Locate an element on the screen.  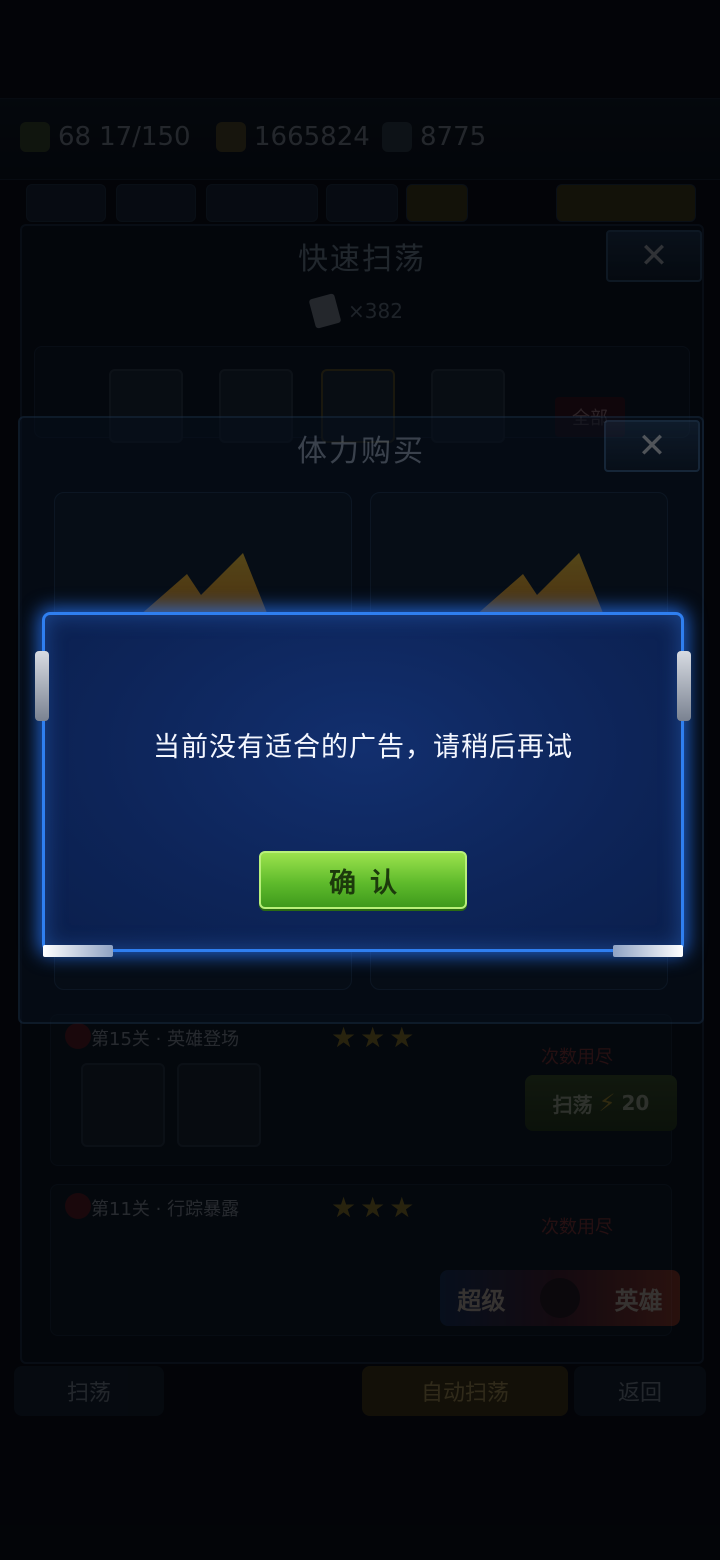
frame-cap-left is located at coordinates (42, 686).